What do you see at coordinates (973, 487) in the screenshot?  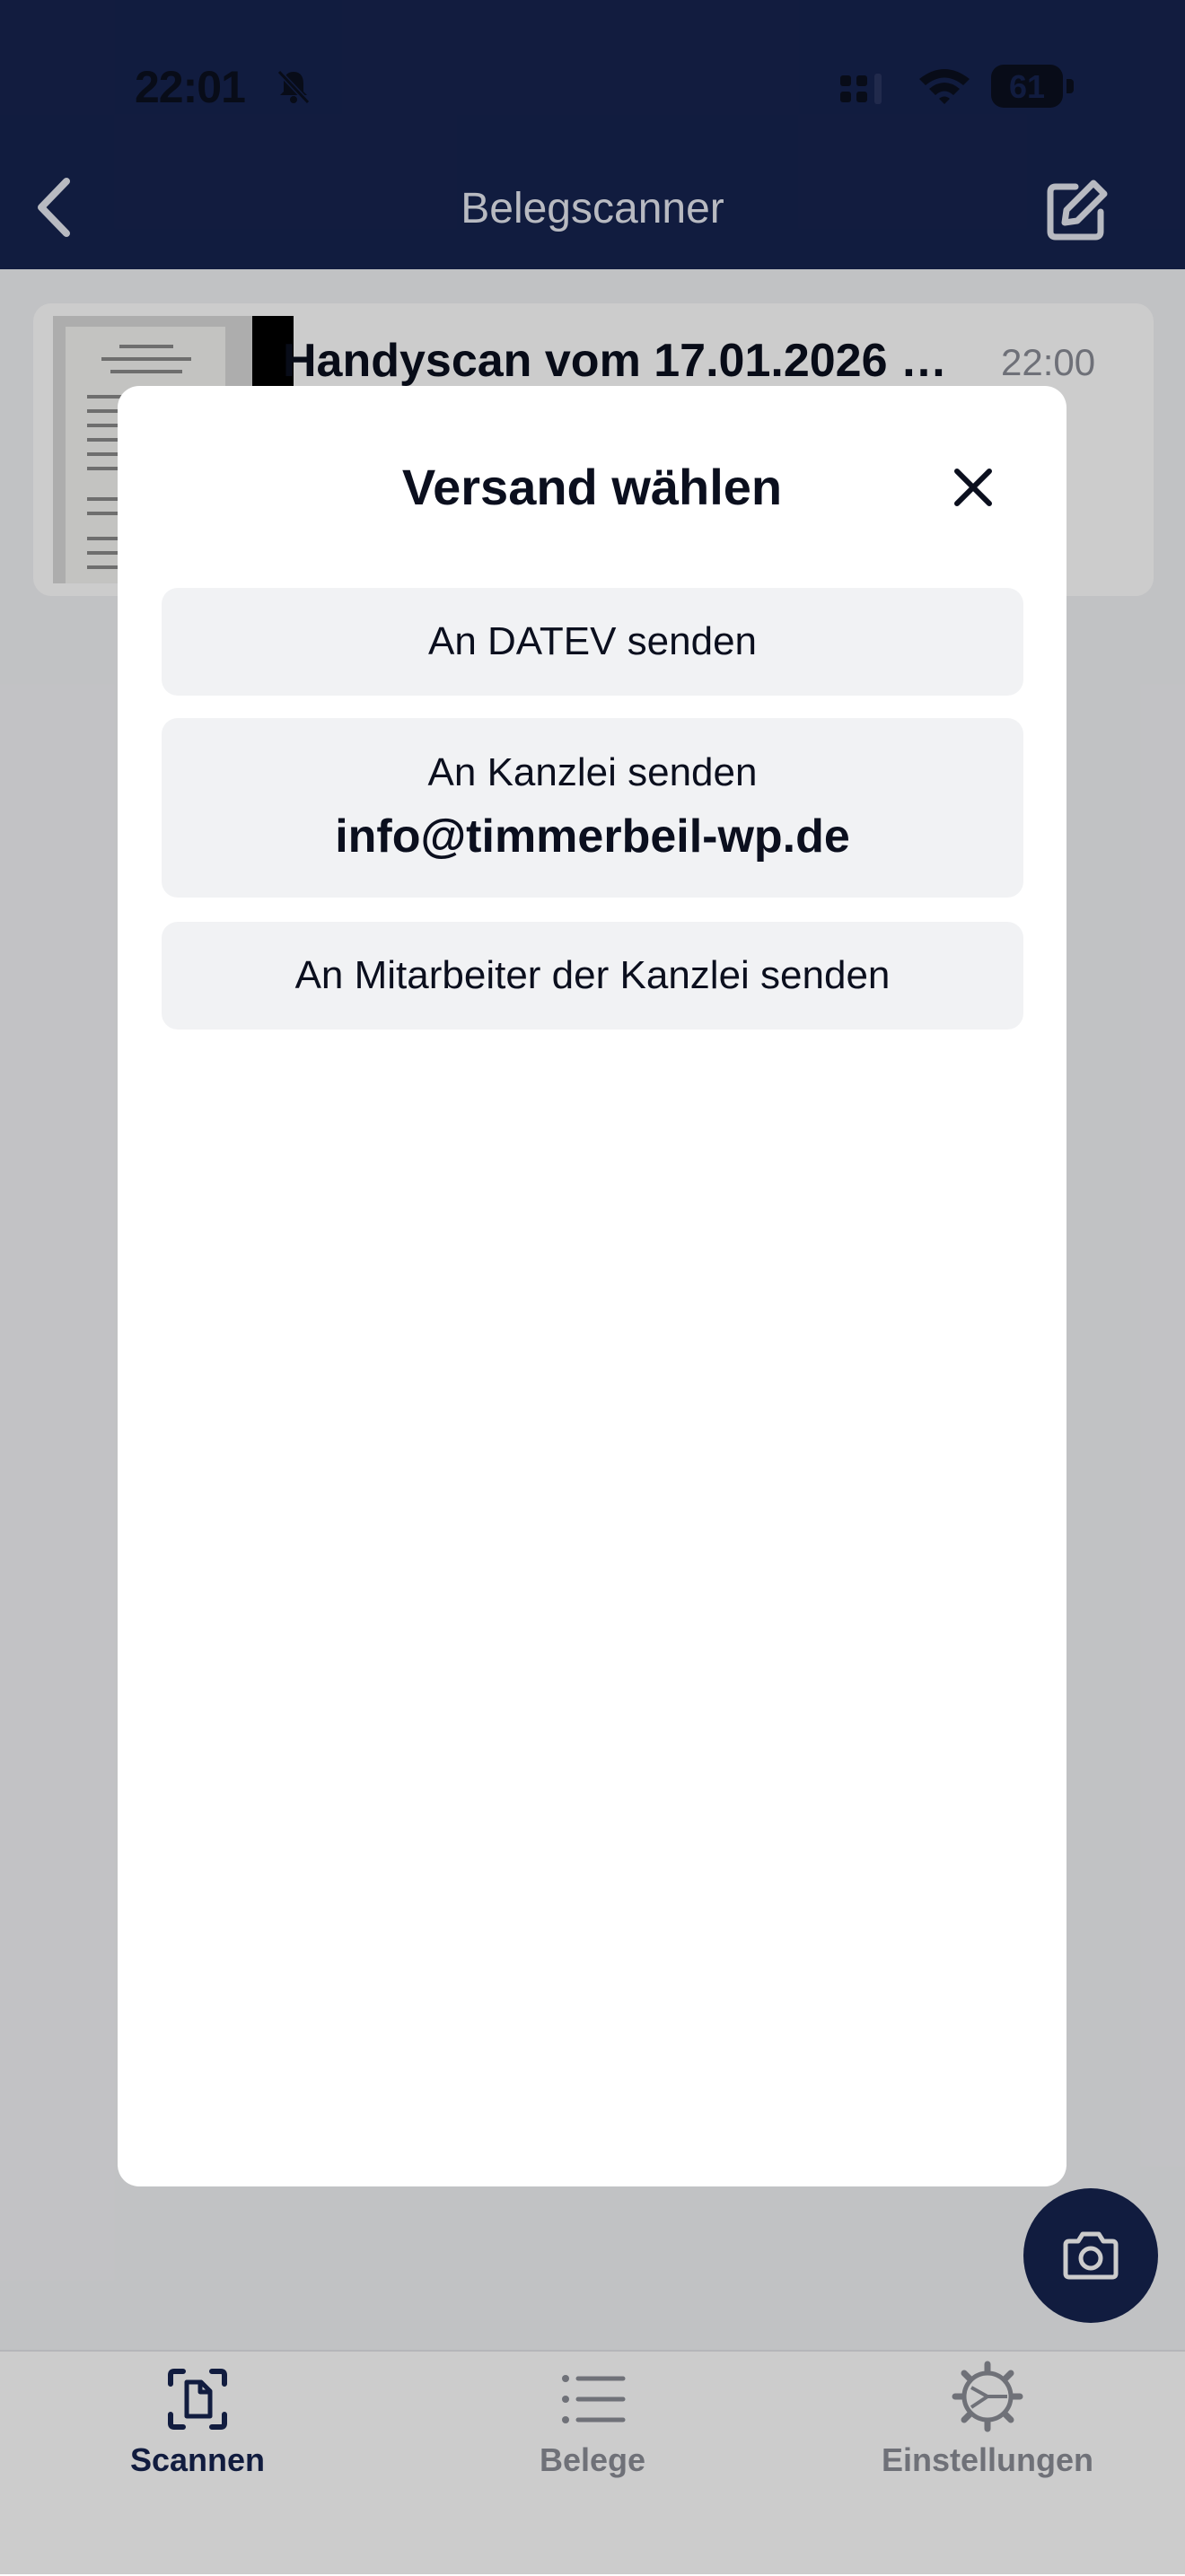 I see `close-icon` at bounding box center [973, 487].